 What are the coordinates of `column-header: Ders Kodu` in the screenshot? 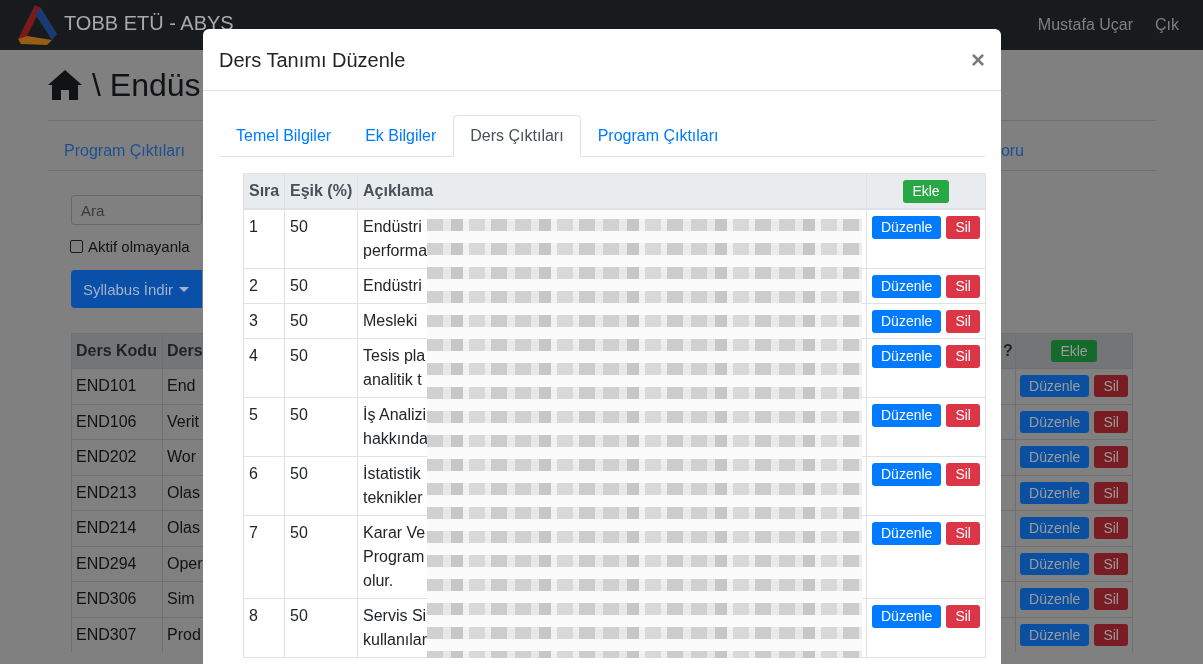 It's located at (116, 350).